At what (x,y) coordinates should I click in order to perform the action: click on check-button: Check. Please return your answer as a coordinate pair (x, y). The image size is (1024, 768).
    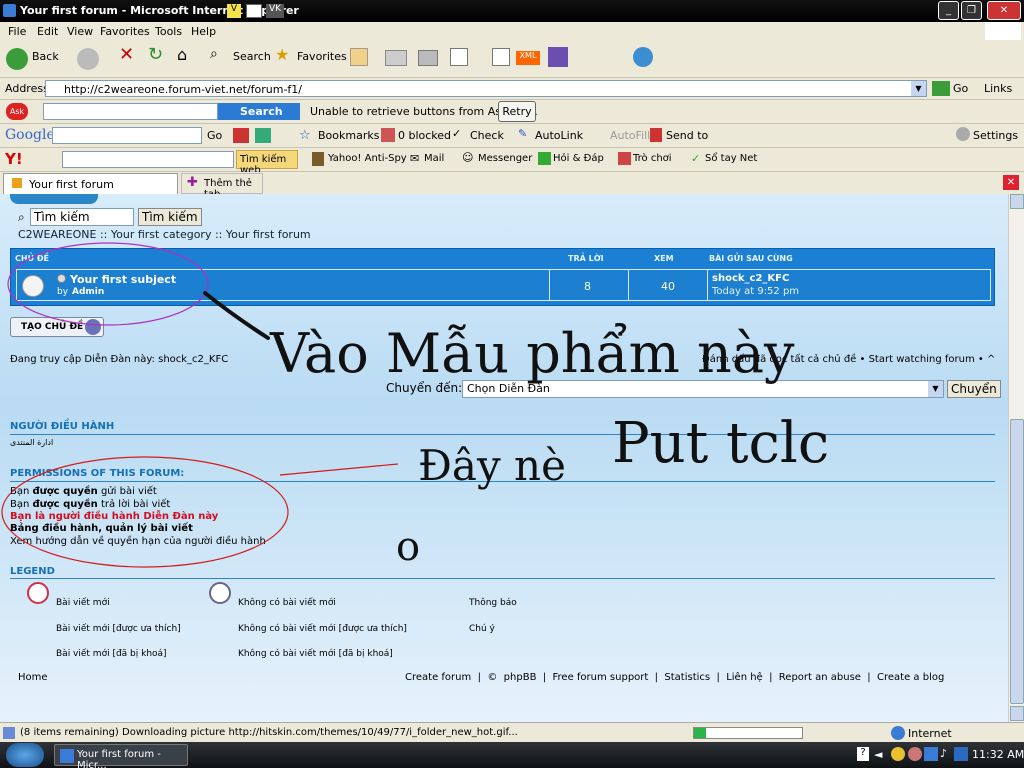
    Looking at the image, I should click on (487, 135).